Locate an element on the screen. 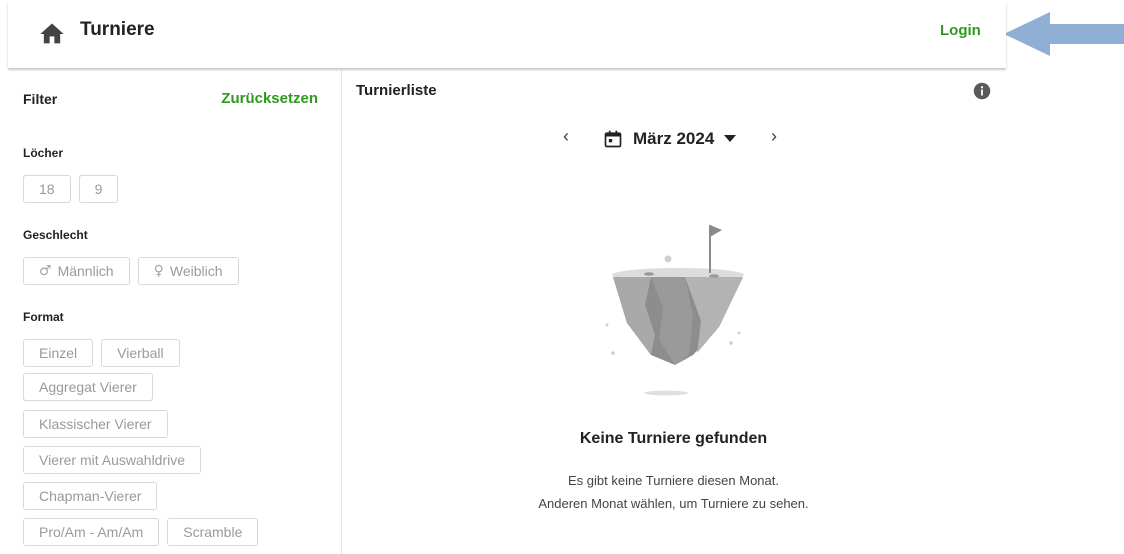 This screenshot has width=1124, height=554. caret-down-icon is located at coordinates (730, 138).